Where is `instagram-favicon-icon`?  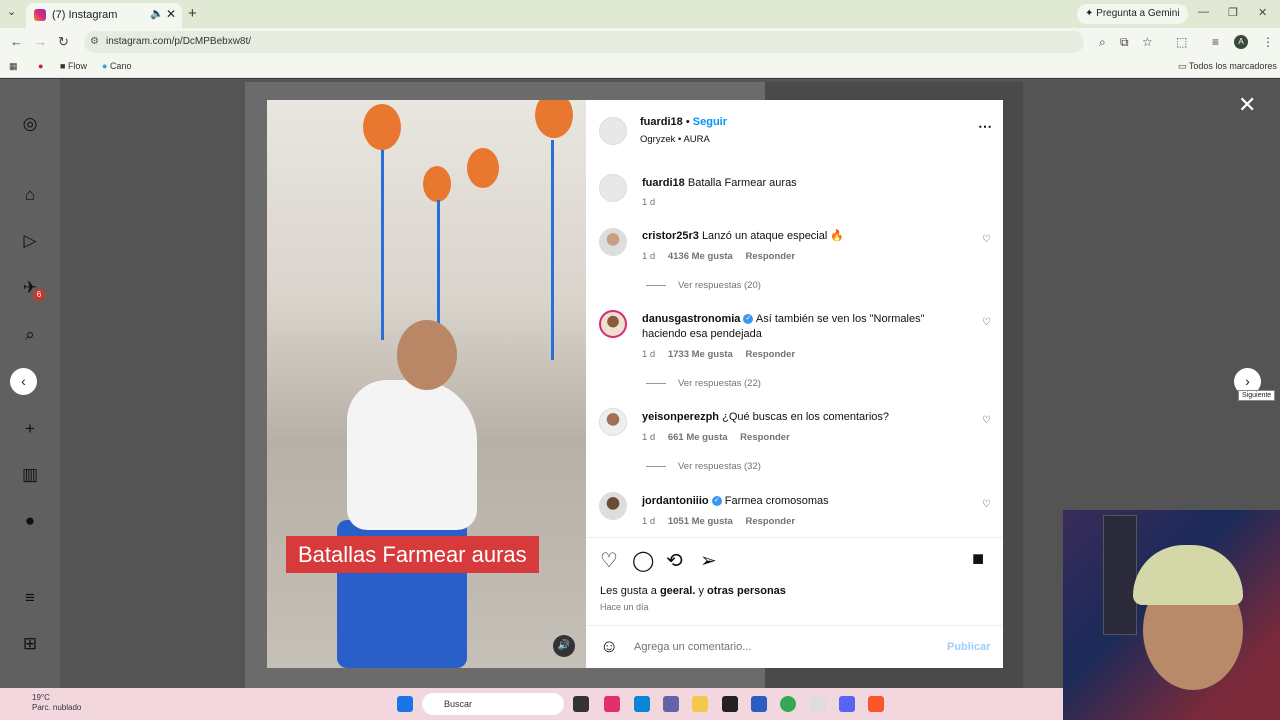
instagram-favicon-icon is located at coordinates (40, 15).